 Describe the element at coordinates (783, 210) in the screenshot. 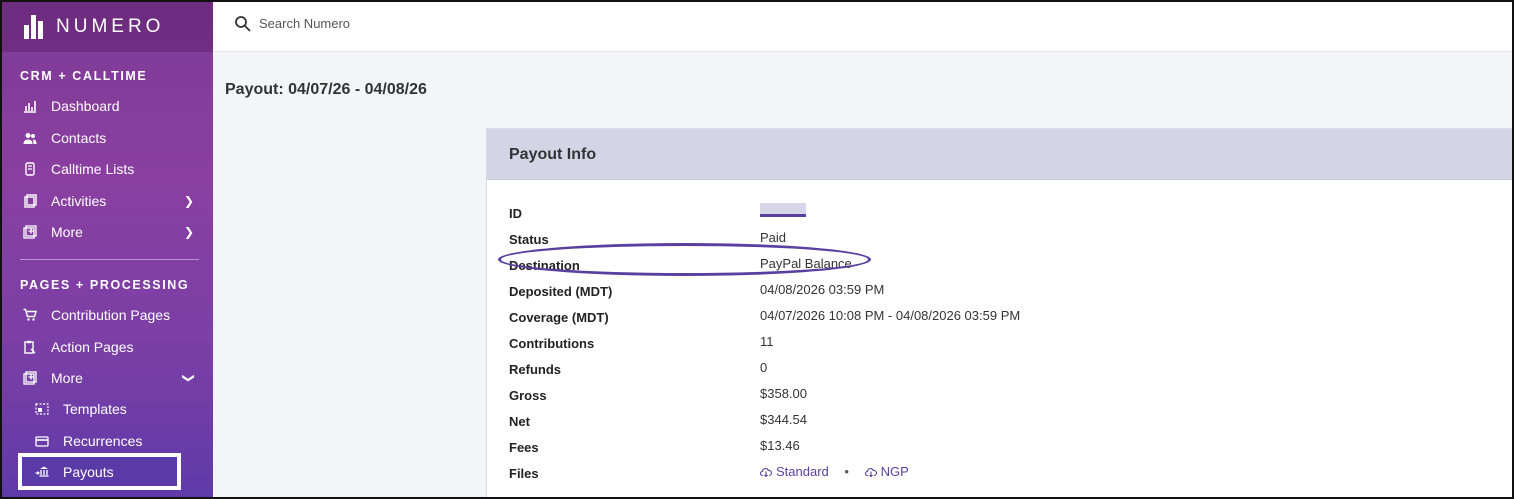

I see `redacted-id-value` at that location.